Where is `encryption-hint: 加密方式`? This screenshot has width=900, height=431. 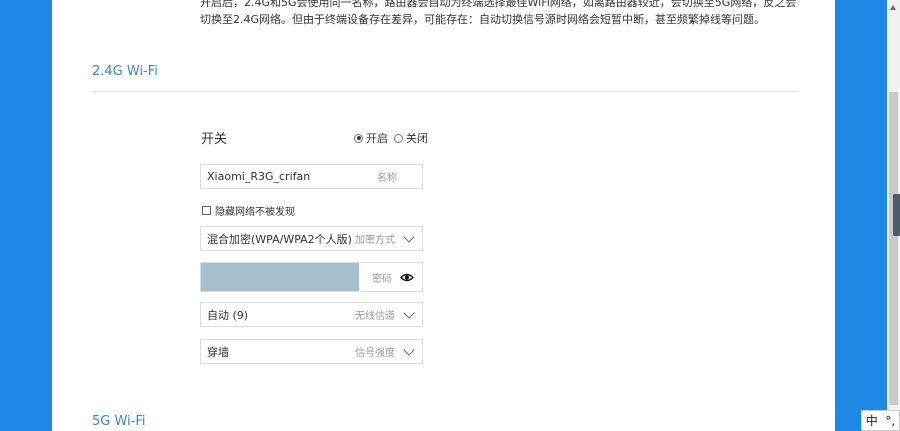 encryption-hint: 加密方式 is located at coordinates (375, 240).